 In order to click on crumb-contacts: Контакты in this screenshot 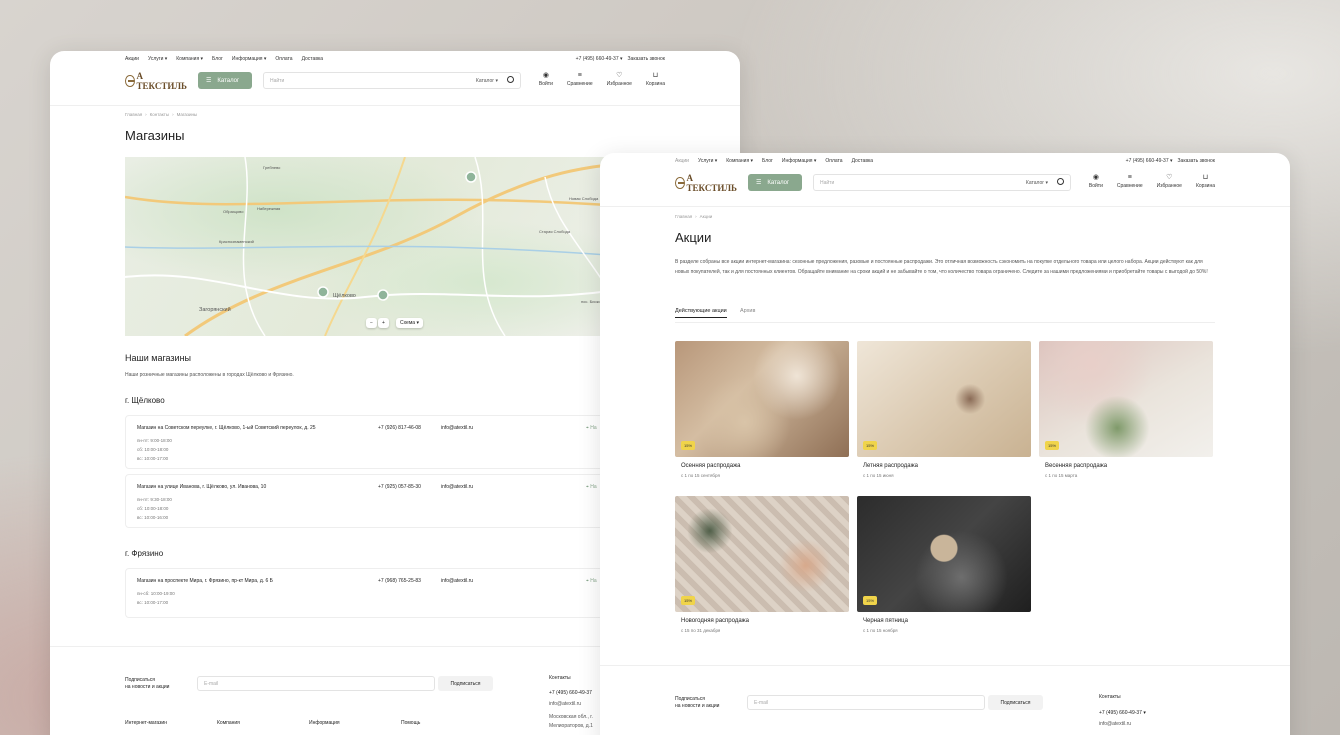, I will do `click(159, 114)`.